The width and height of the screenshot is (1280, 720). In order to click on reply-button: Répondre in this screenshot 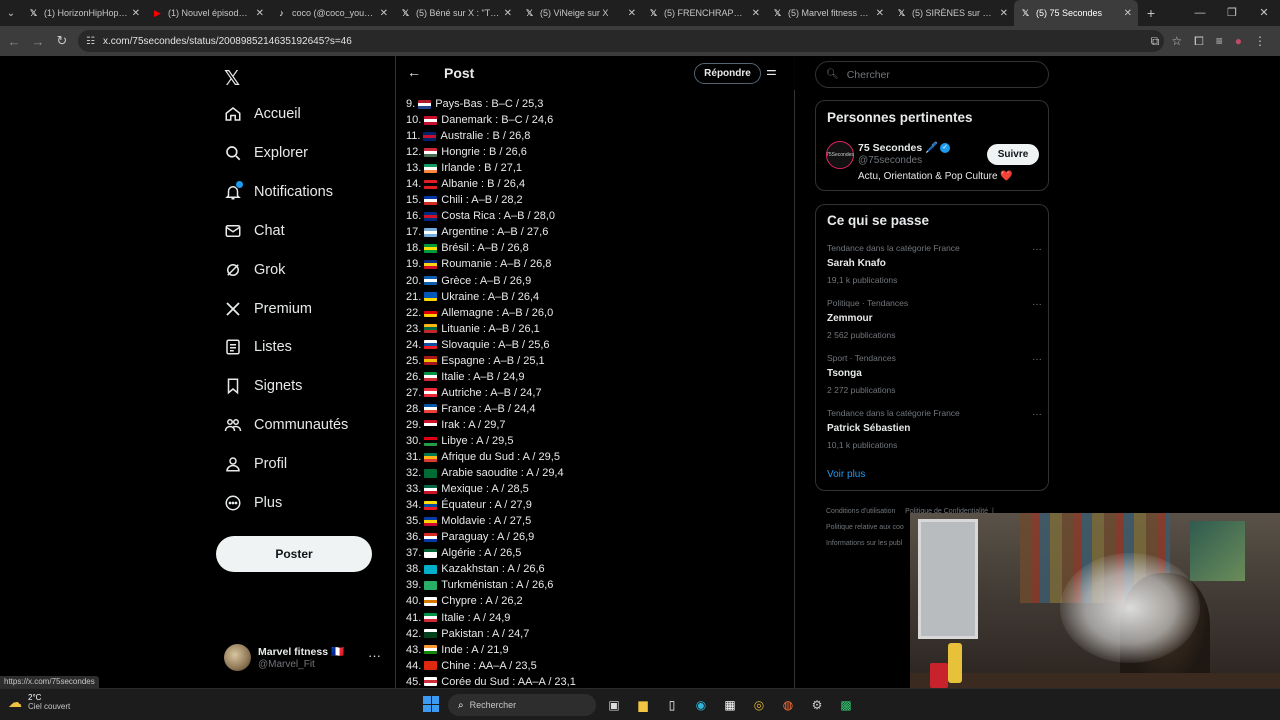, I will do `click(727, 73)`.